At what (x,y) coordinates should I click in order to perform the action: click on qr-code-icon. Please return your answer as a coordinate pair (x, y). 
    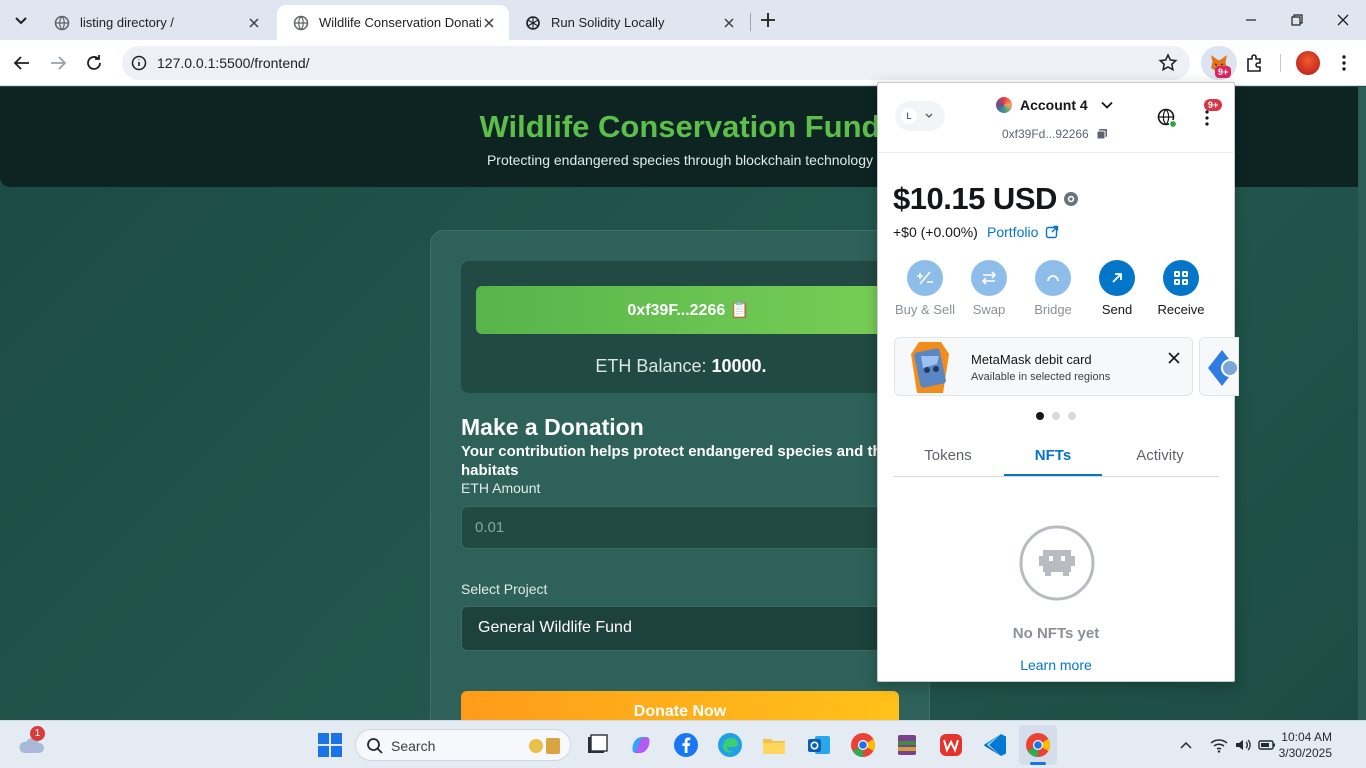
    Looking at the image, I should click on (1181, 278).